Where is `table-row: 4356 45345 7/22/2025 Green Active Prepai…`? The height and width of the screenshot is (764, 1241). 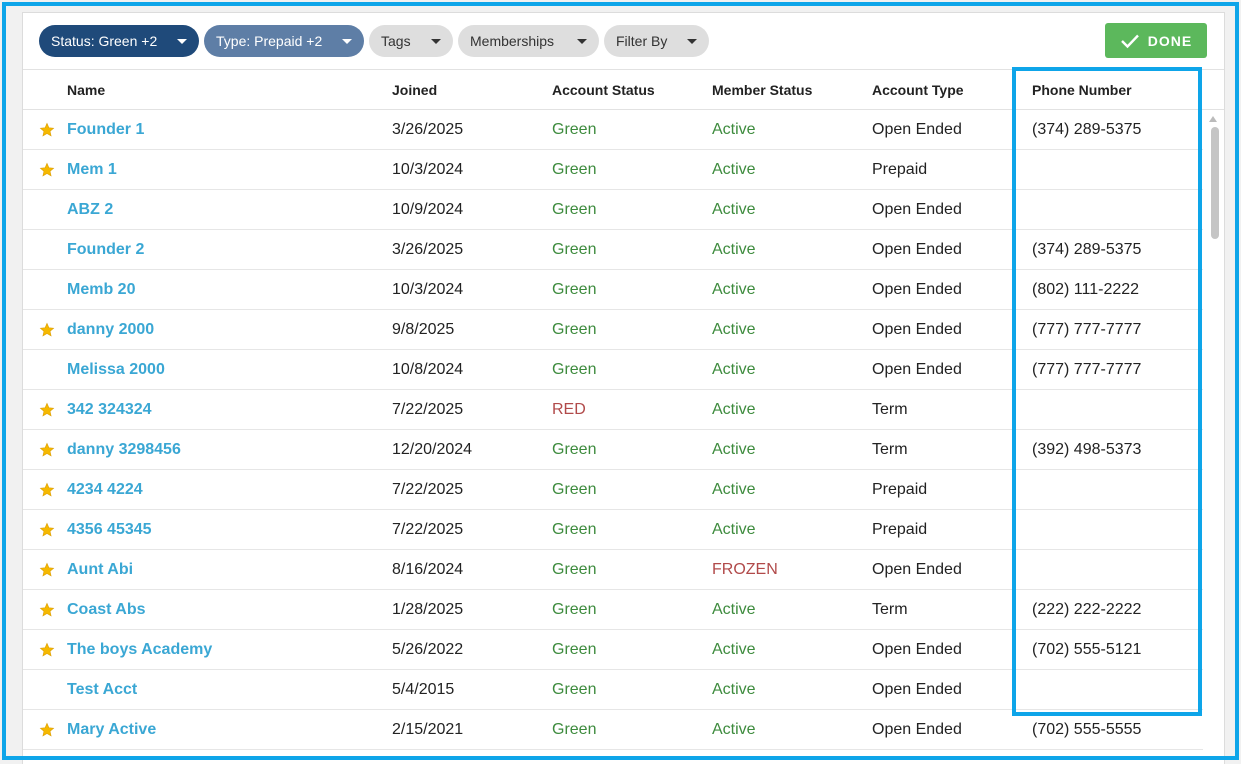 table-row: 4356 45345 7/22/2025 Green Active Prepai… is located at coordinates (613, 530).